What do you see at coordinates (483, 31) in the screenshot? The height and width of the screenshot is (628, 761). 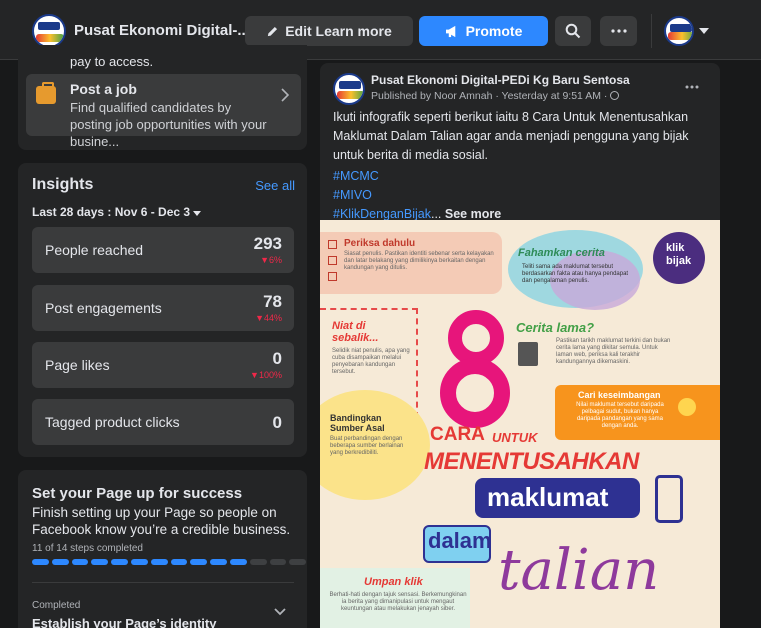 I see `promote-button: Promote` at bounding box center [483, 31].